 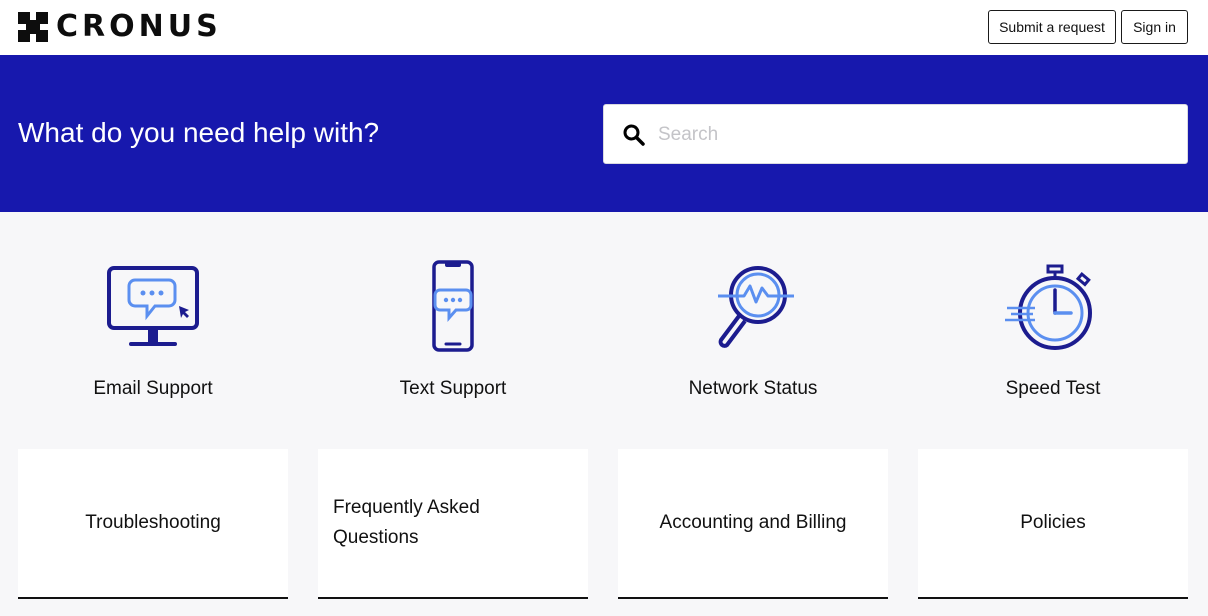 What do you see at coordinates (199, 132) in the screenshot?
I see `hero-title: What do you need help with?` at bounding box center [199, 132].